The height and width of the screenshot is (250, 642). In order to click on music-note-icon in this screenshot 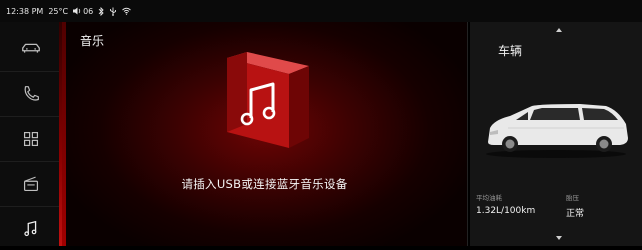, I will do `click(30, 228)`.